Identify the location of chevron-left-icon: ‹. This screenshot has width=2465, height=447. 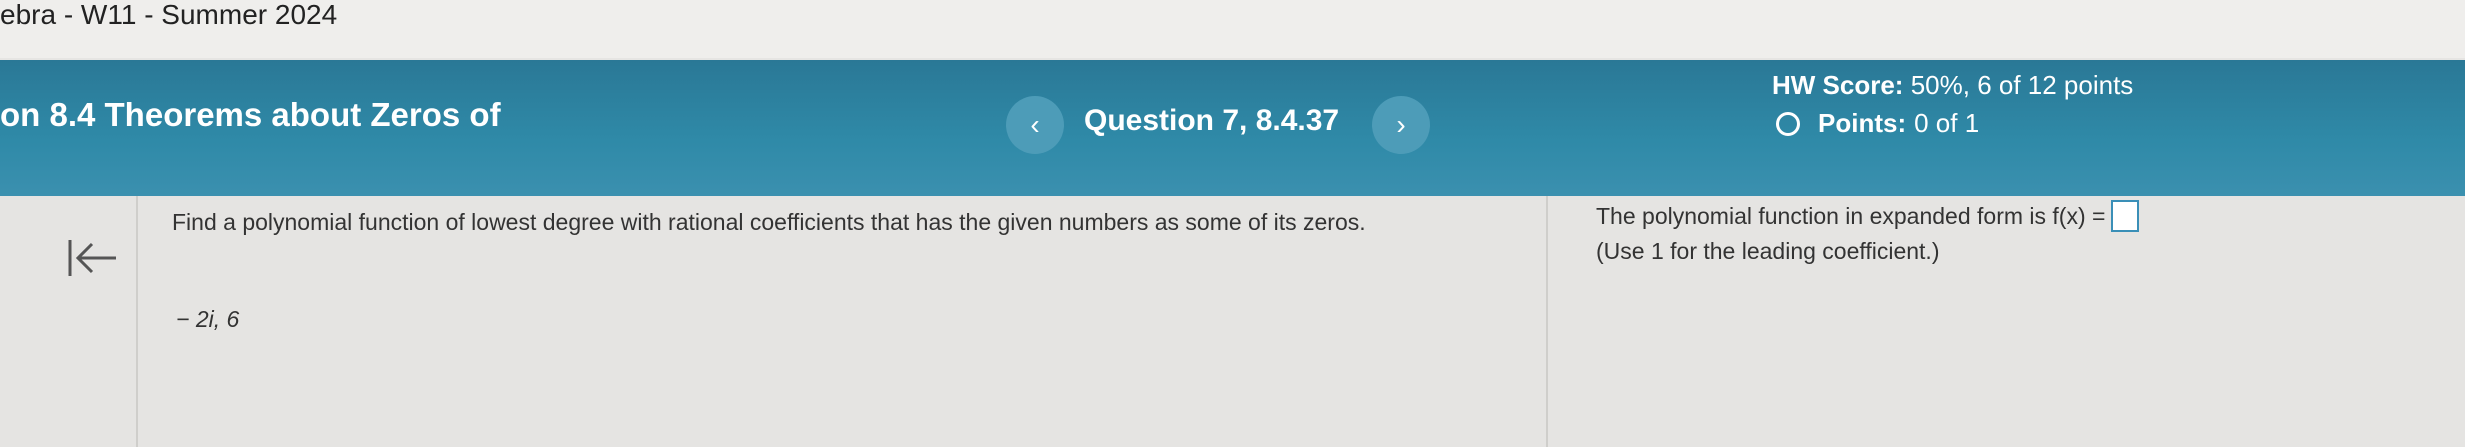
(1035, 124).